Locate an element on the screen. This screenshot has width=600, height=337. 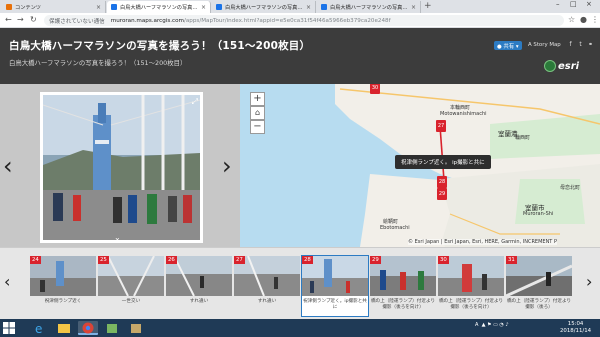
caption-toggle-icon: ⌄ is located at coordinates (117, 237).